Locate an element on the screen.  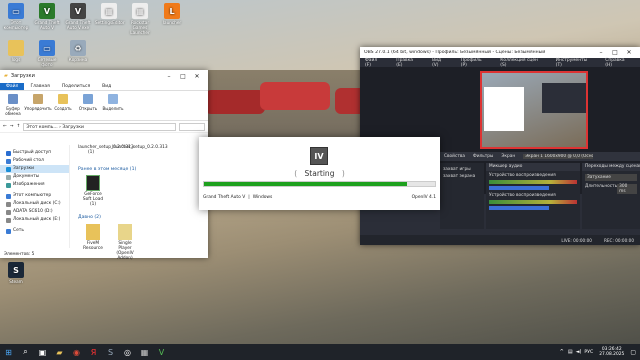
nav-item: Загрузки is located at coordinates (34, 169).